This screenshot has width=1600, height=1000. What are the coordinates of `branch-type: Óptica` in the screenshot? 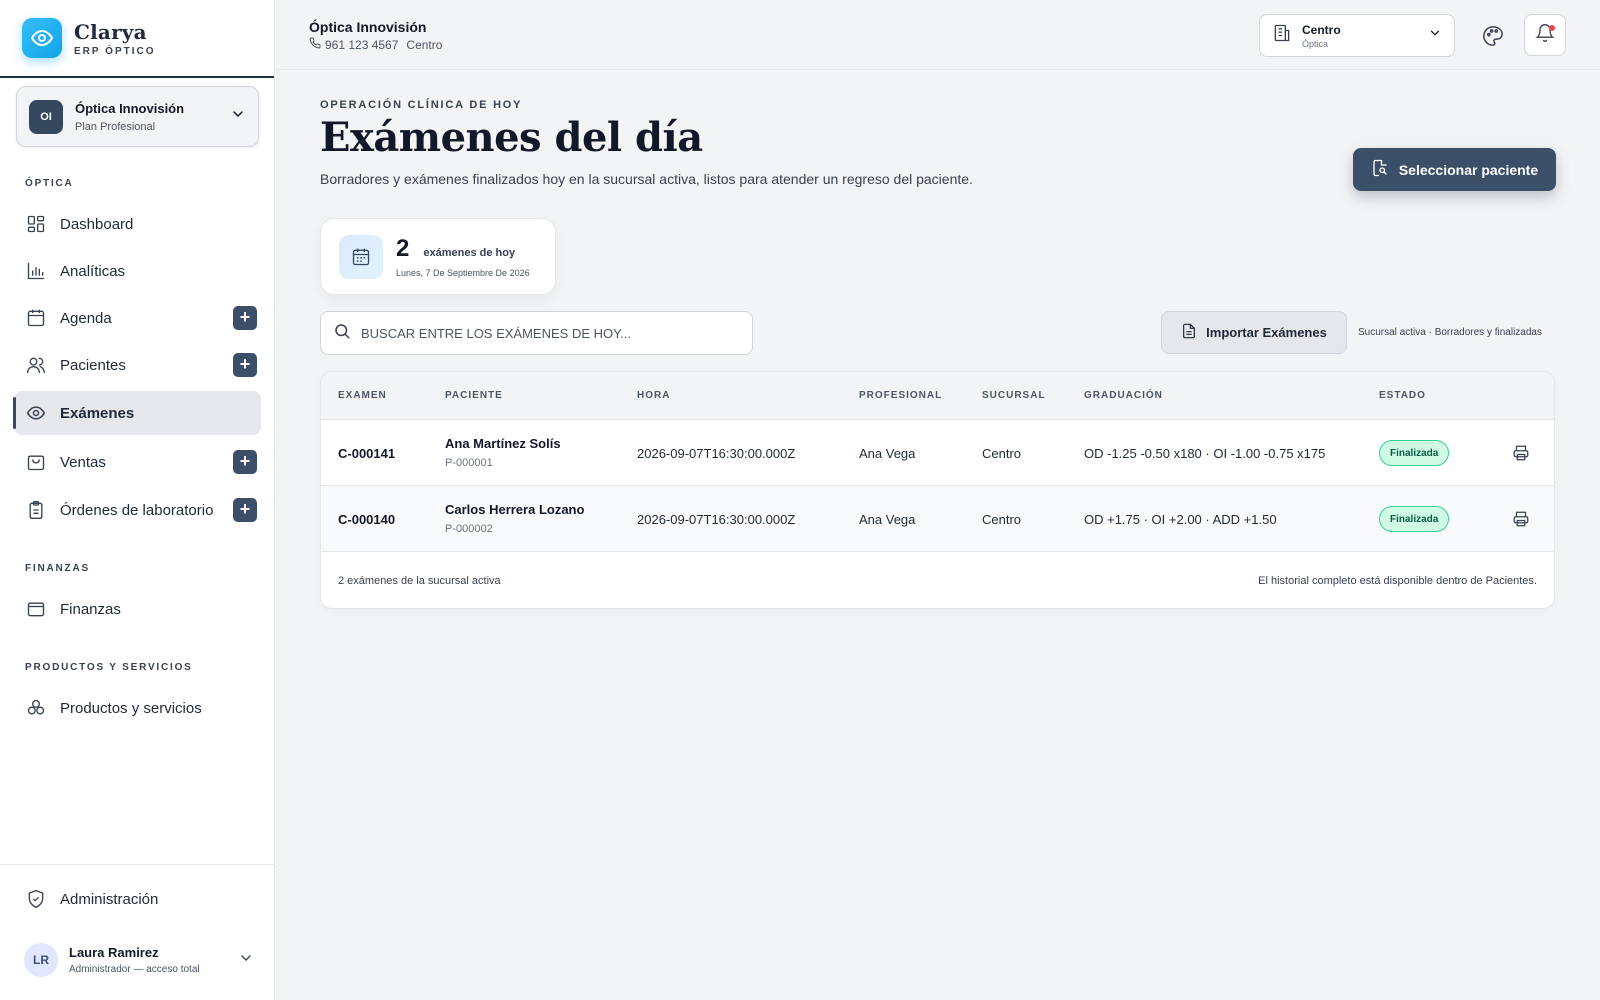 It's located at (1315, 43).